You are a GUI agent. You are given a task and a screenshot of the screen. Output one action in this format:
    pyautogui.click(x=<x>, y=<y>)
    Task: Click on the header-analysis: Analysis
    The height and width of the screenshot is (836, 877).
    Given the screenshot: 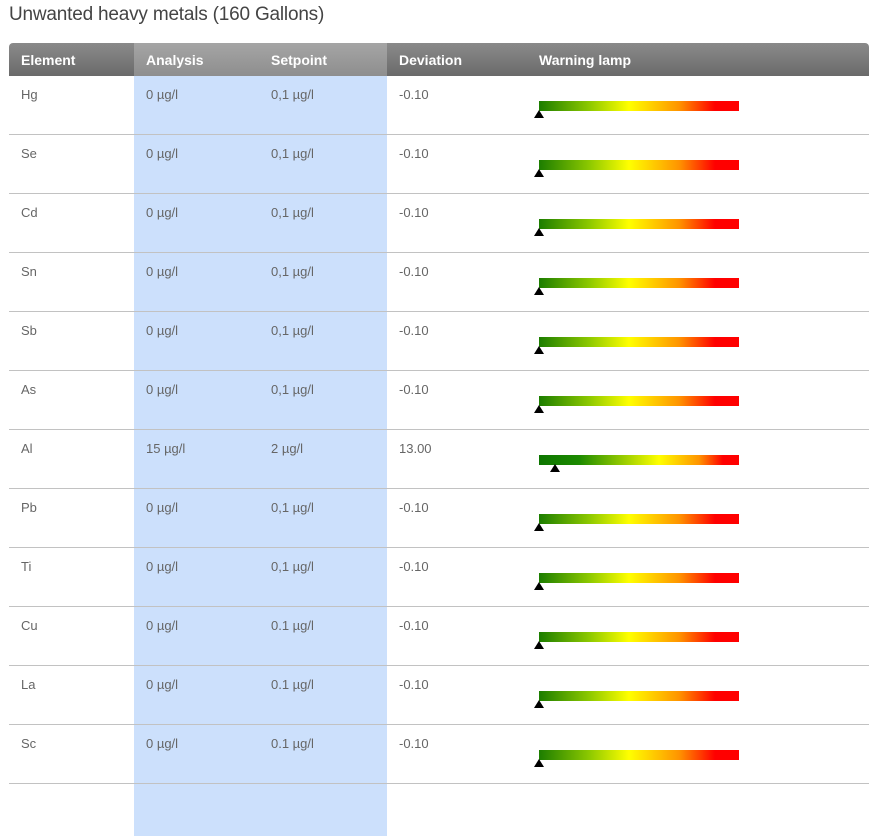 What is the action you would take?
    pyautogui.click(x=175, y=60)
    